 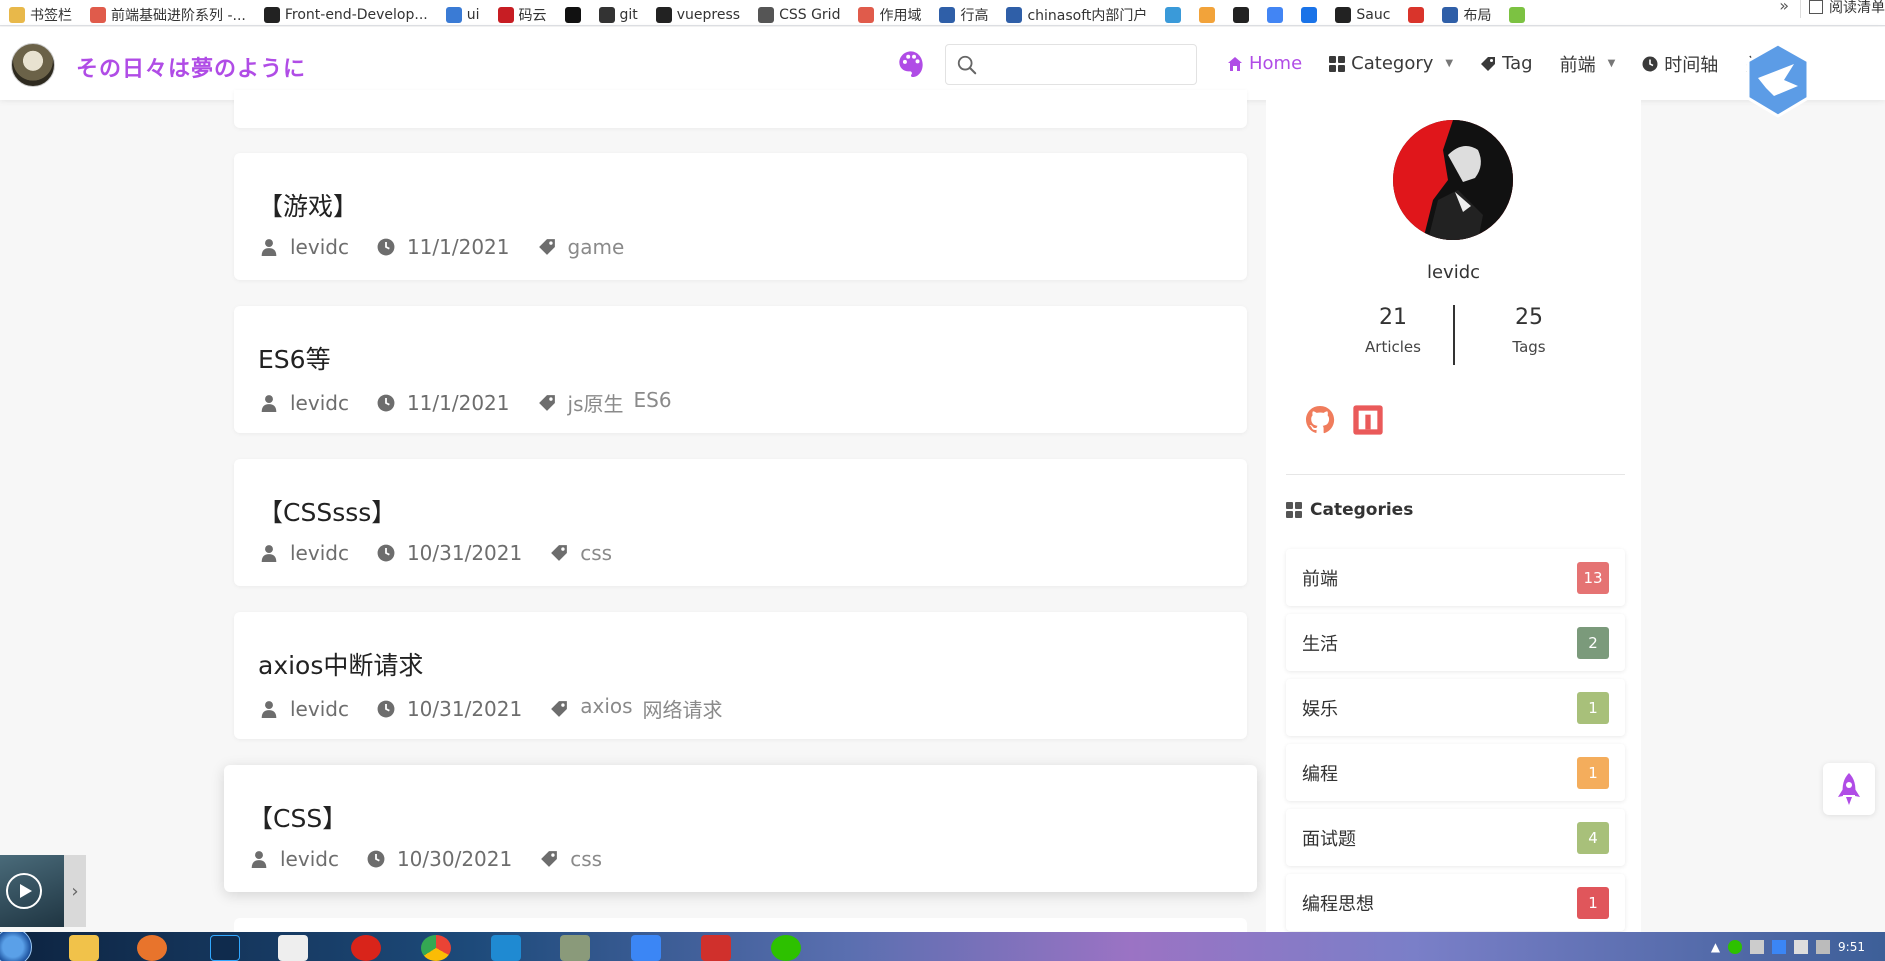 I want to click on article-tag: js原生, so click(x=596, y=402).